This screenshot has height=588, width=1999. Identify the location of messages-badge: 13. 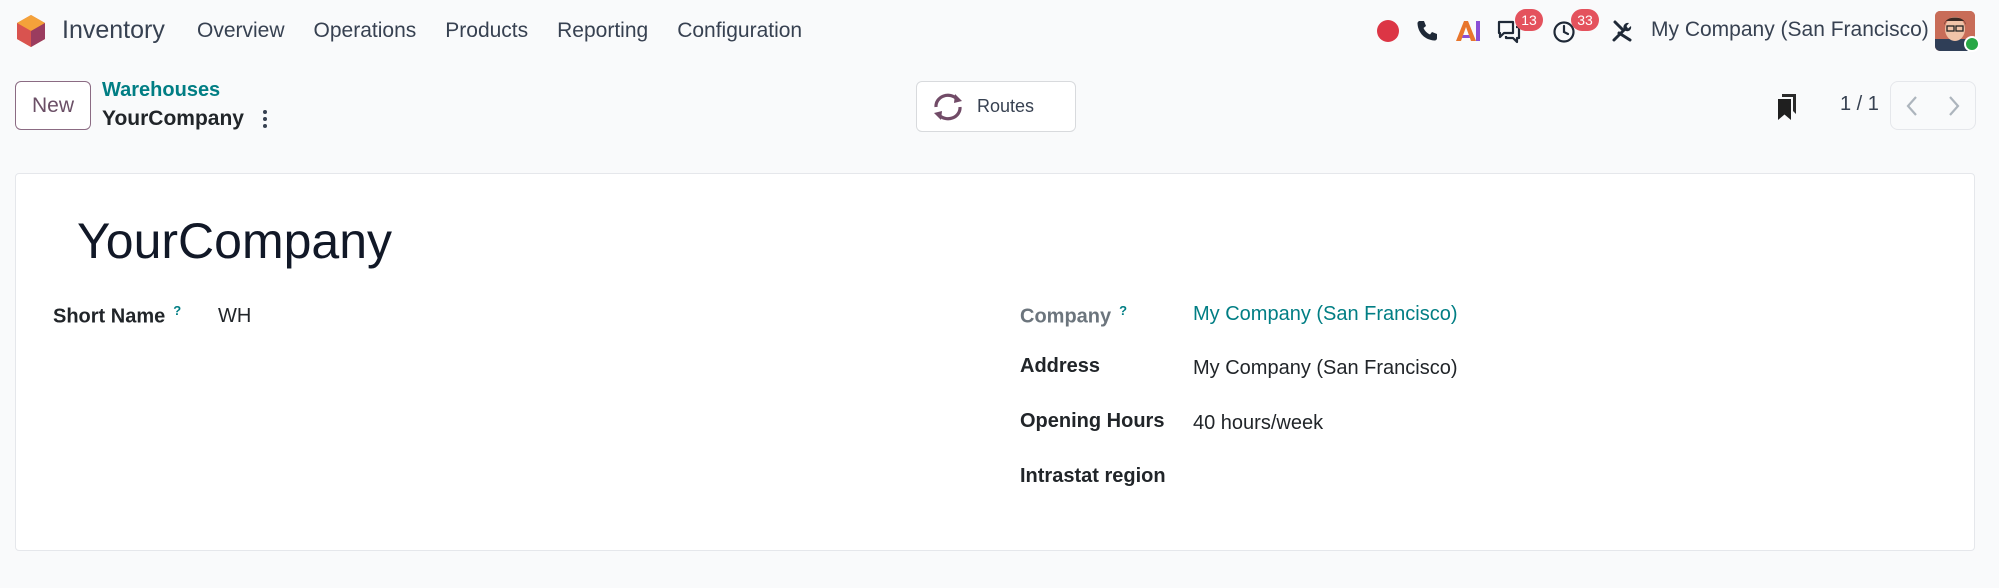
(1529, 20).